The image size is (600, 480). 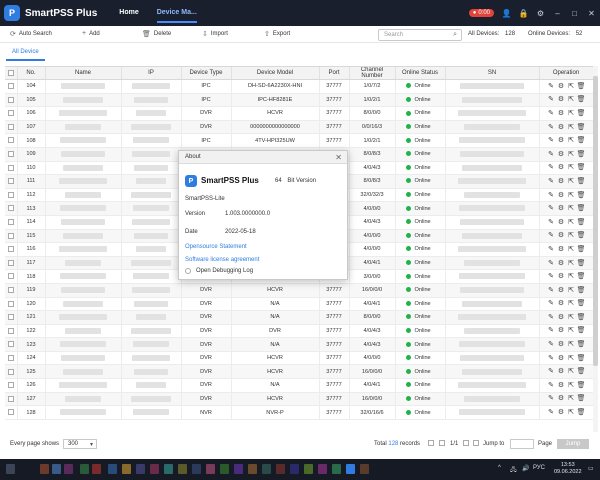 What do you see at coordinates (573, 444) in the screenshot?
I see `jump-button: Jump` at bounding box center [573, 444].